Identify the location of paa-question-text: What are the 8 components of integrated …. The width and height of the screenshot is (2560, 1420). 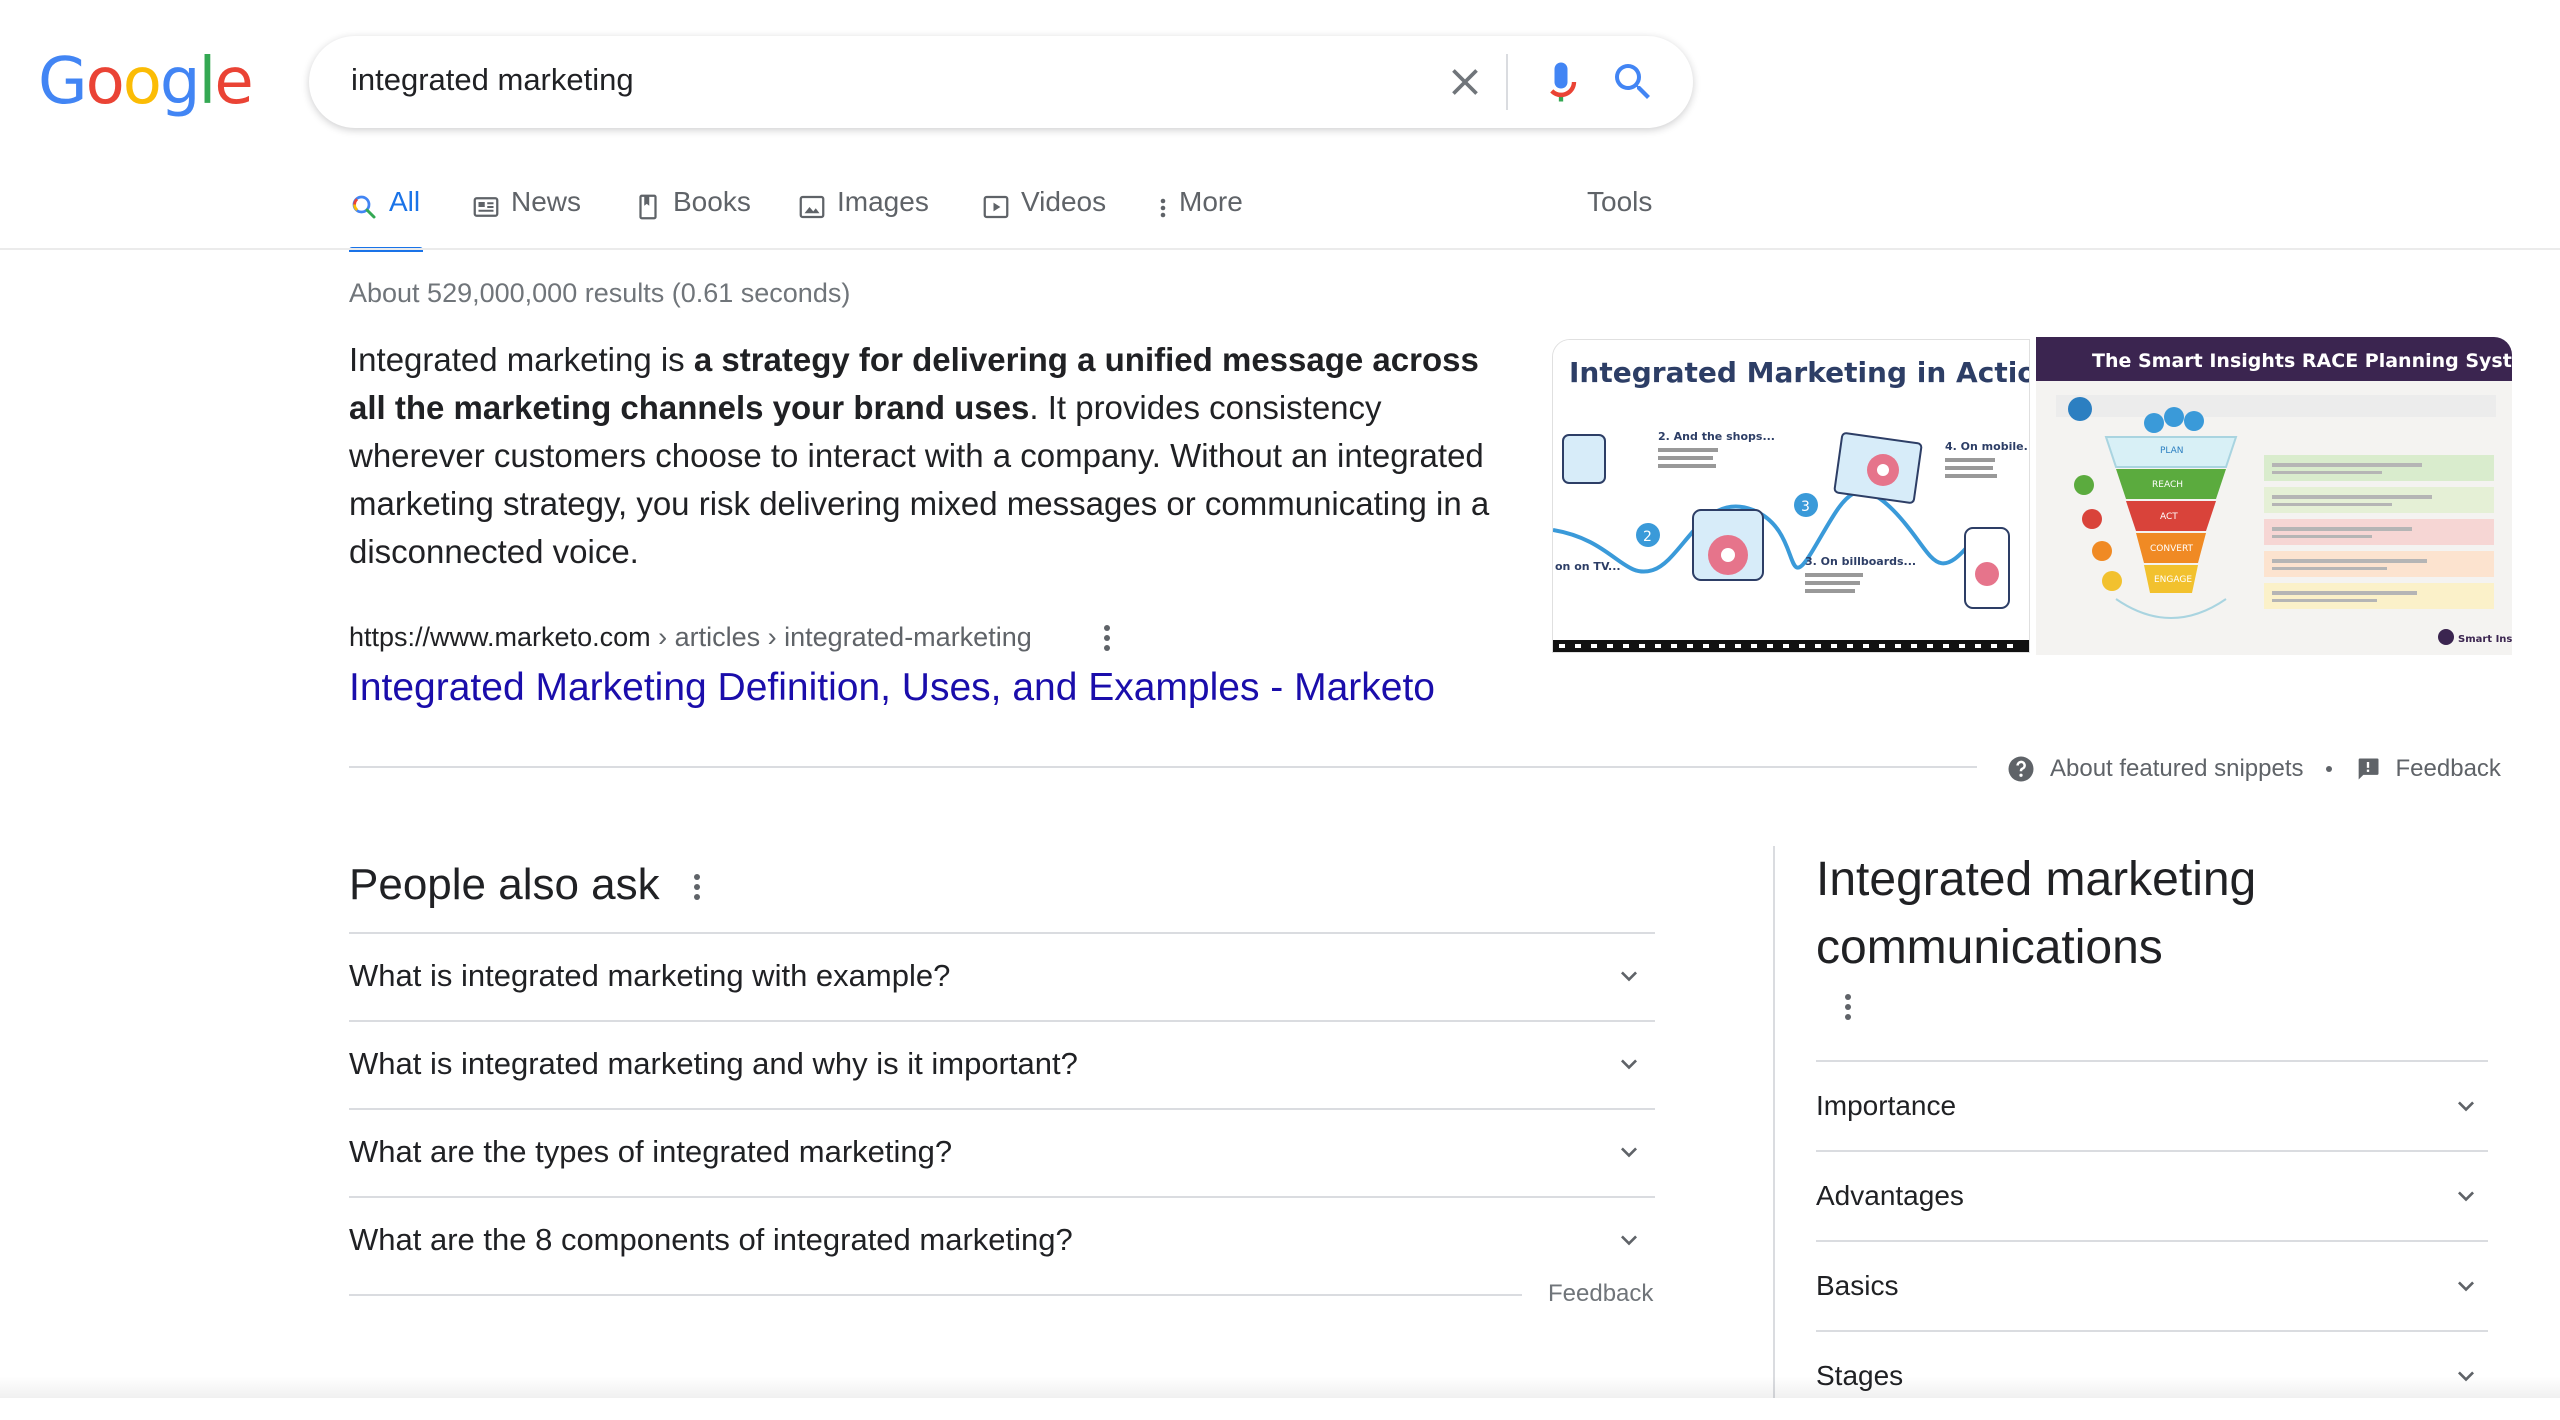
(711, 1239).